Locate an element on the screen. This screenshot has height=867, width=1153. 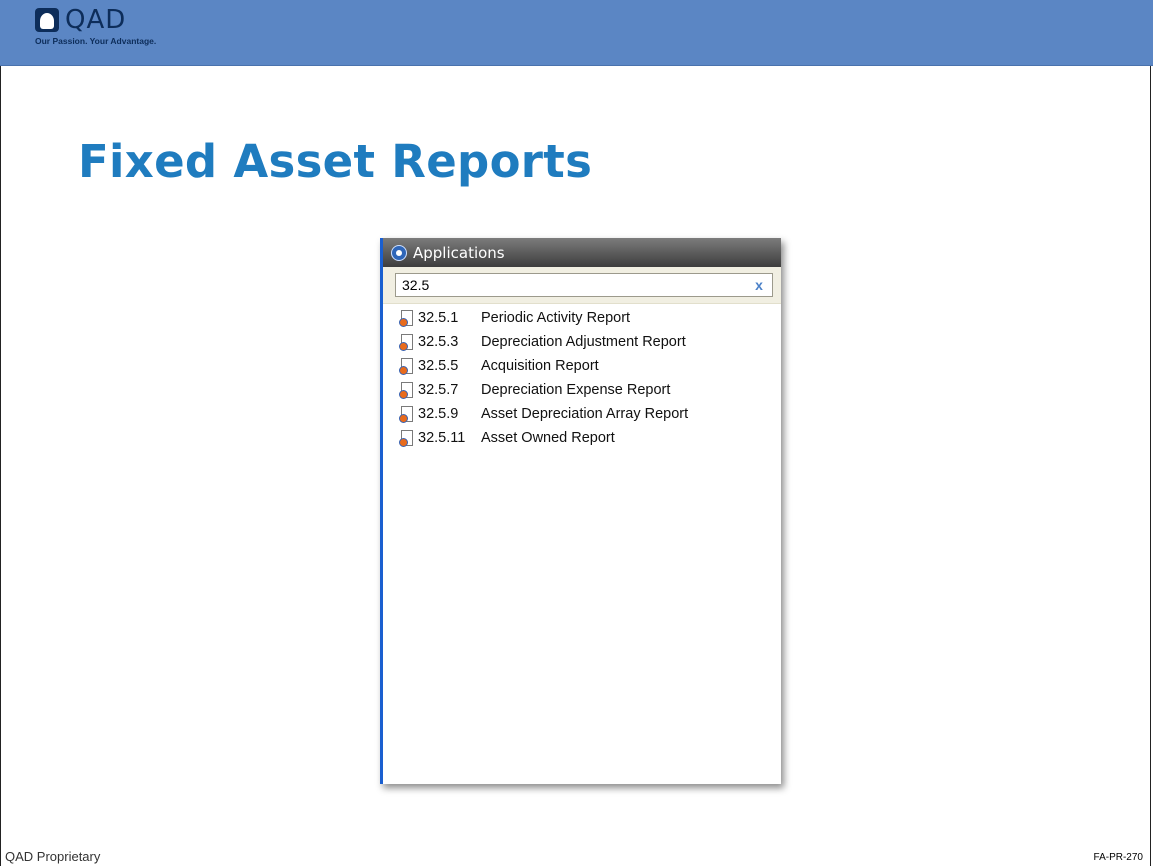
search-area: x is located at coordinates (582, 285).